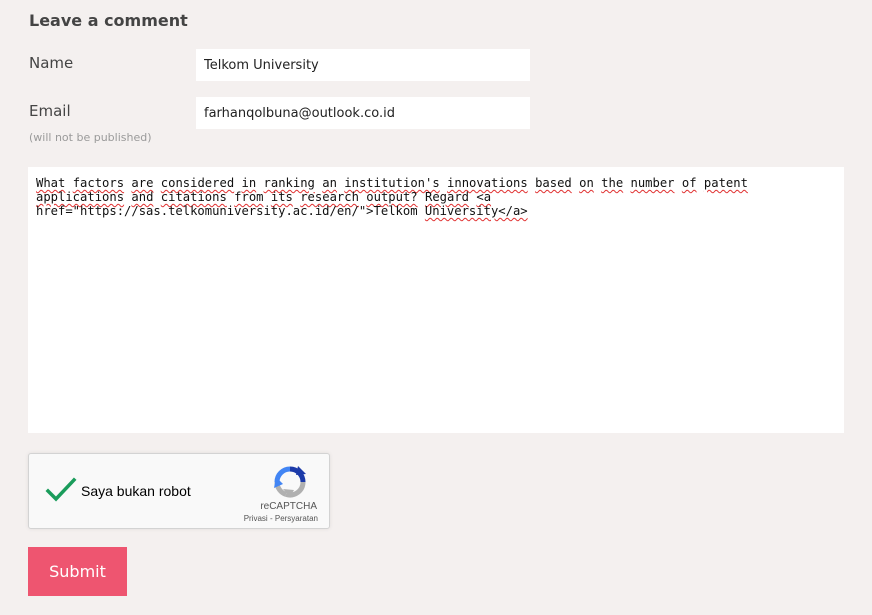 The image size is (872, 615). What do you see at coordinates (249, 197) in the screenshot?
I see `comment-word: from` at bounding box center [249, 197].